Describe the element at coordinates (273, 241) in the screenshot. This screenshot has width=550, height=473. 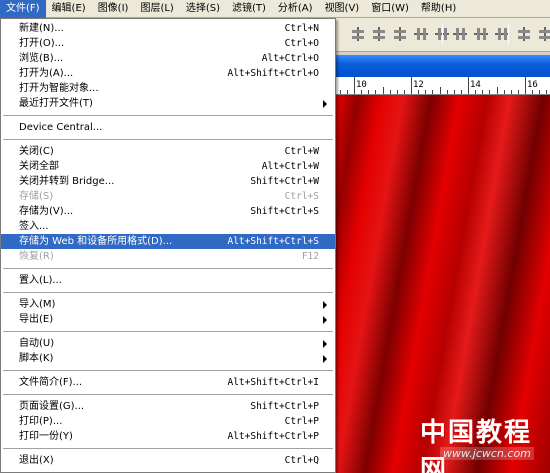
I see `menu-item-shortcut: Alt+Shift+Ctrl+S` at that location.